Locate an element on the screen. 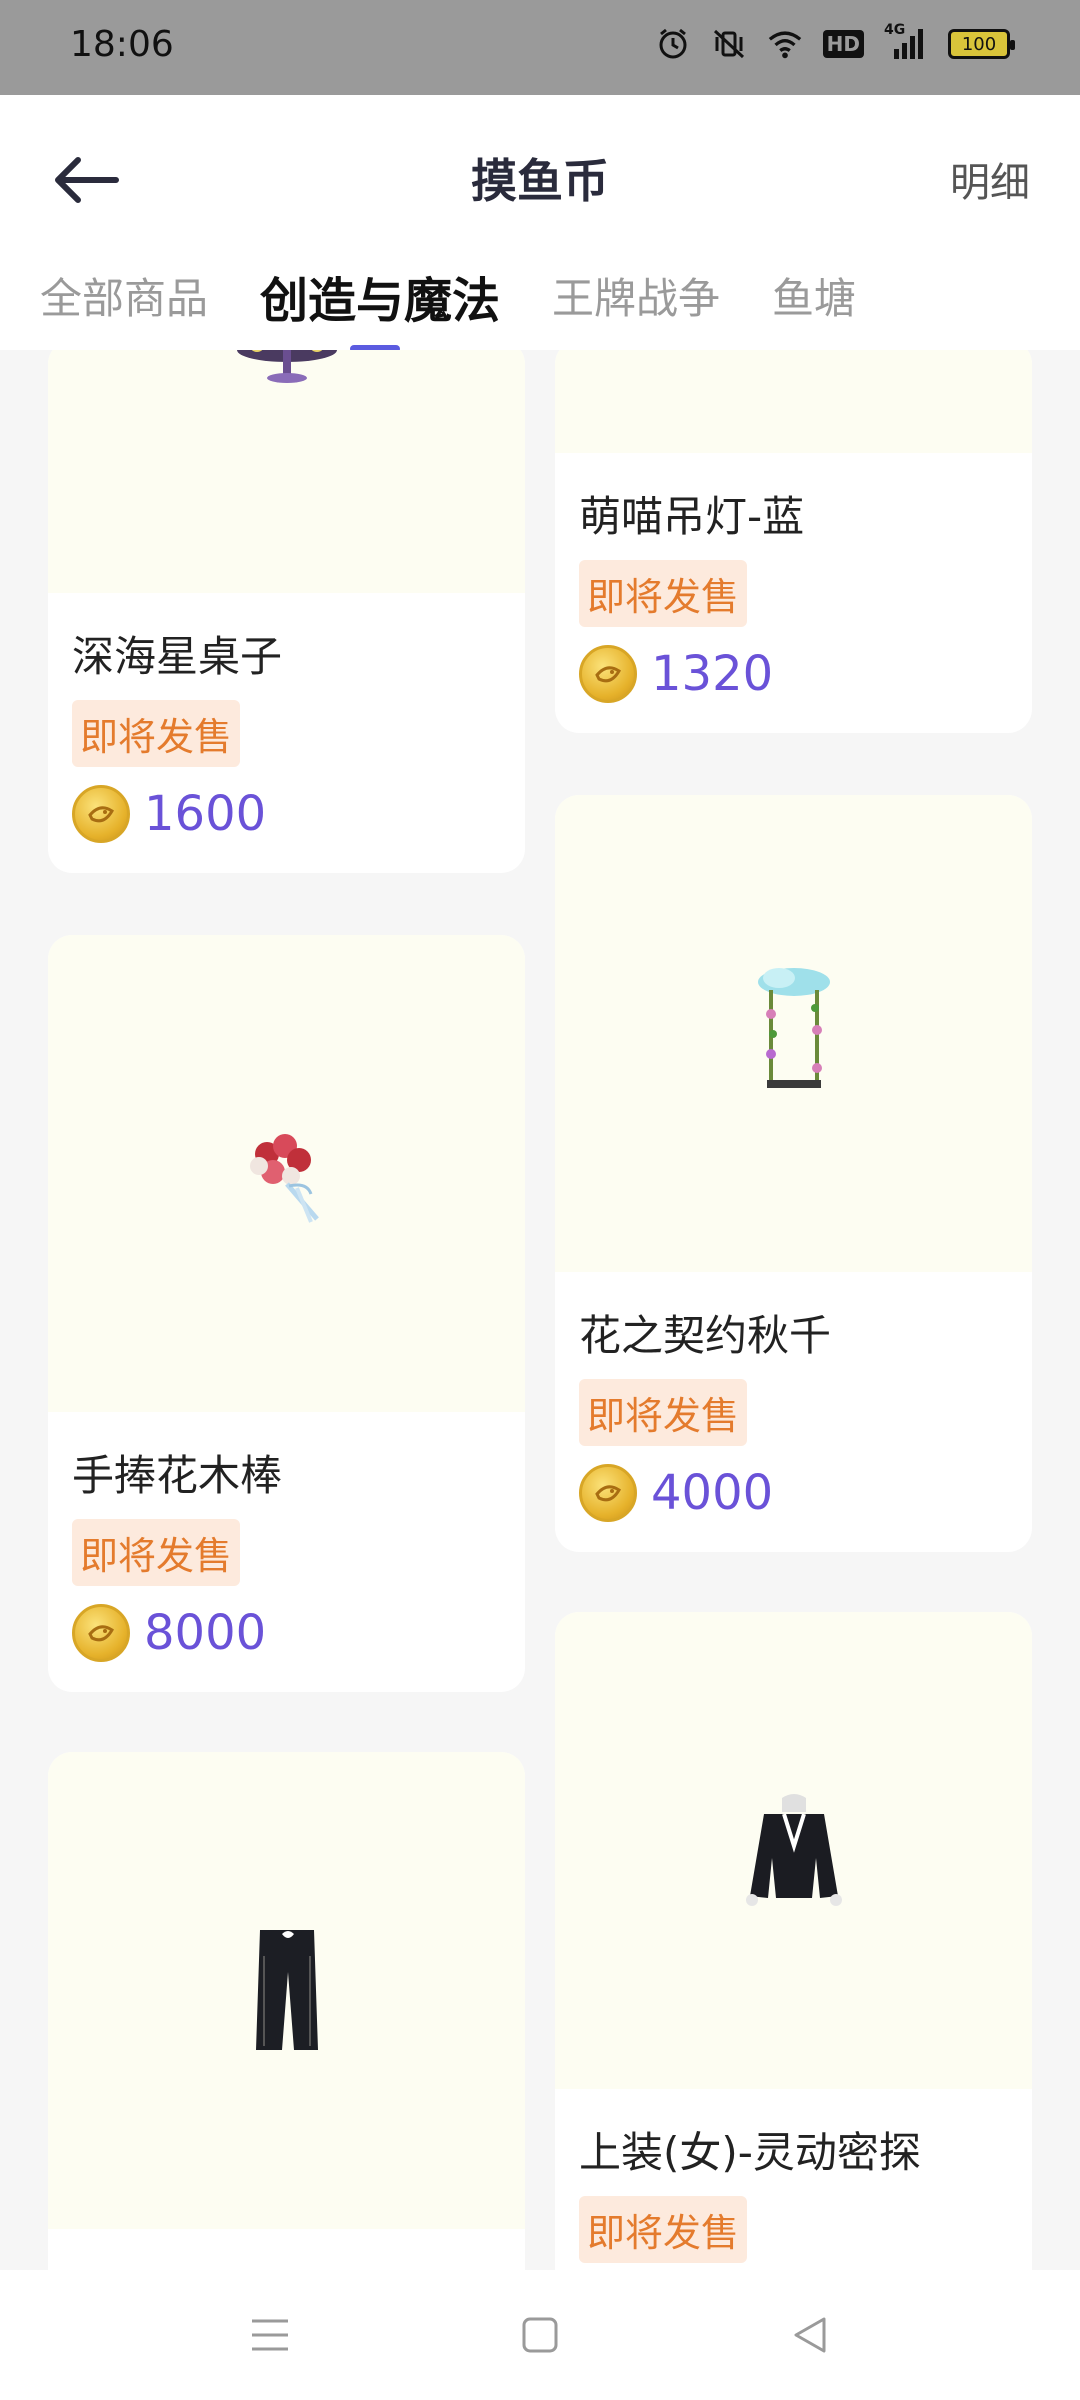  product-card: 手捧花木棒 即将发售 8000 is located at coordinates (286, 1313).